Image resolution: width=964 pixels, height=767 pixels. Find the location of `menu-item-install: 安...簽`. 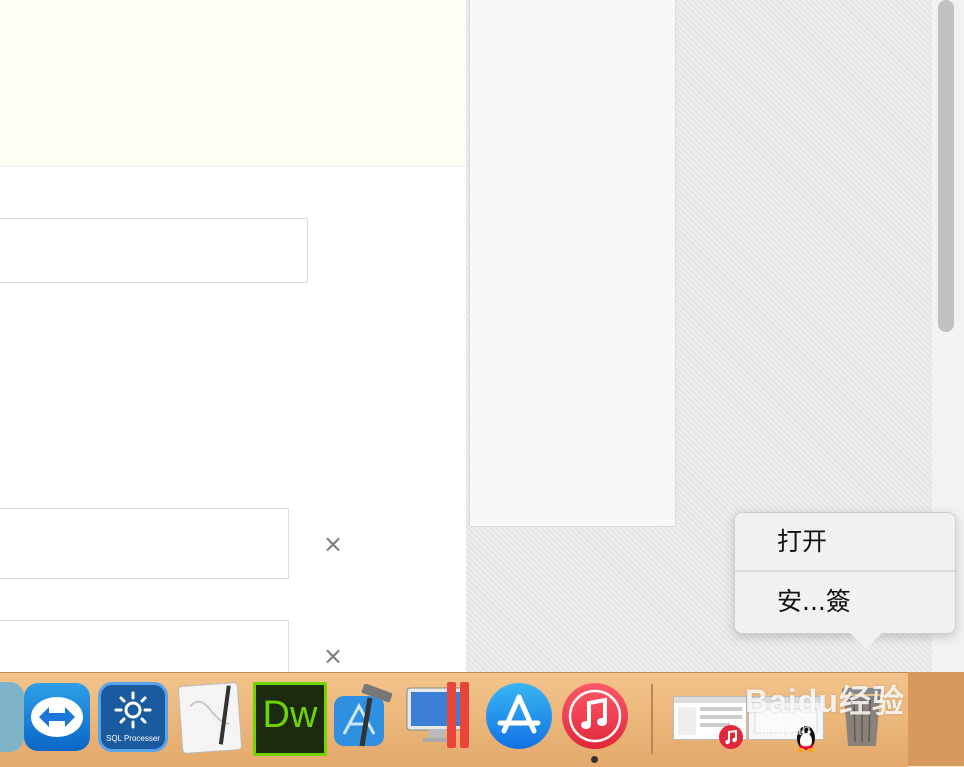

menu-item-install: 安...簽 is located at coordinates (845, 602).